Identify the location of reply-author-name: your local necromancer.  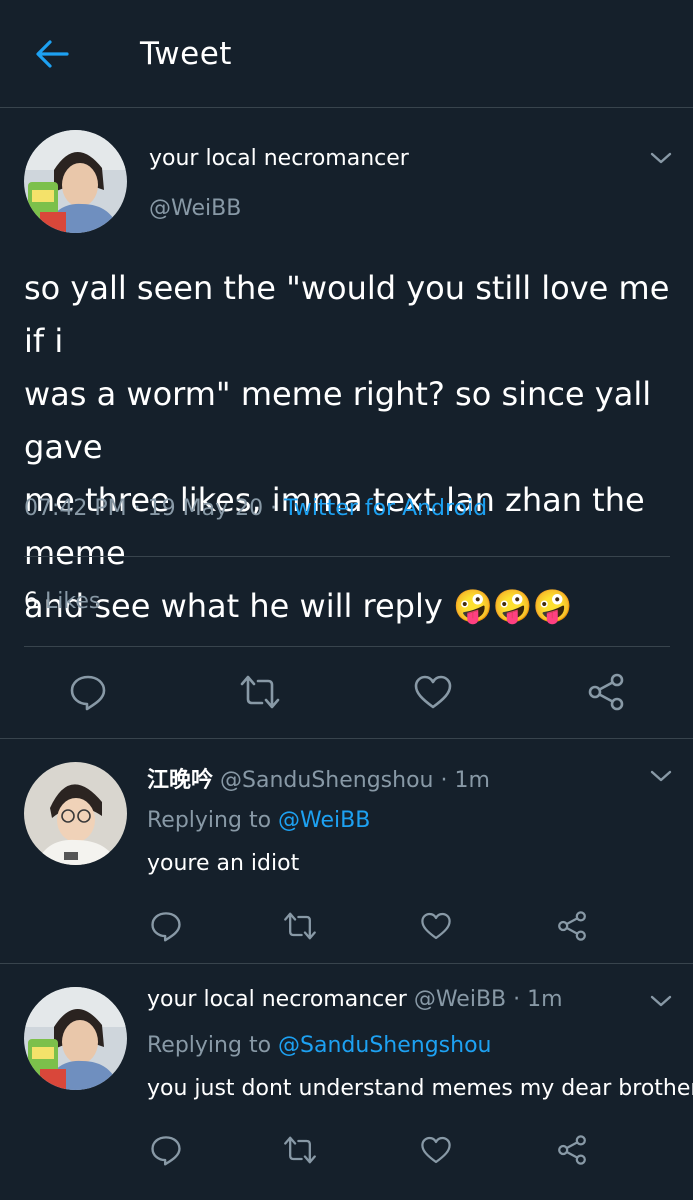
(277, 999).